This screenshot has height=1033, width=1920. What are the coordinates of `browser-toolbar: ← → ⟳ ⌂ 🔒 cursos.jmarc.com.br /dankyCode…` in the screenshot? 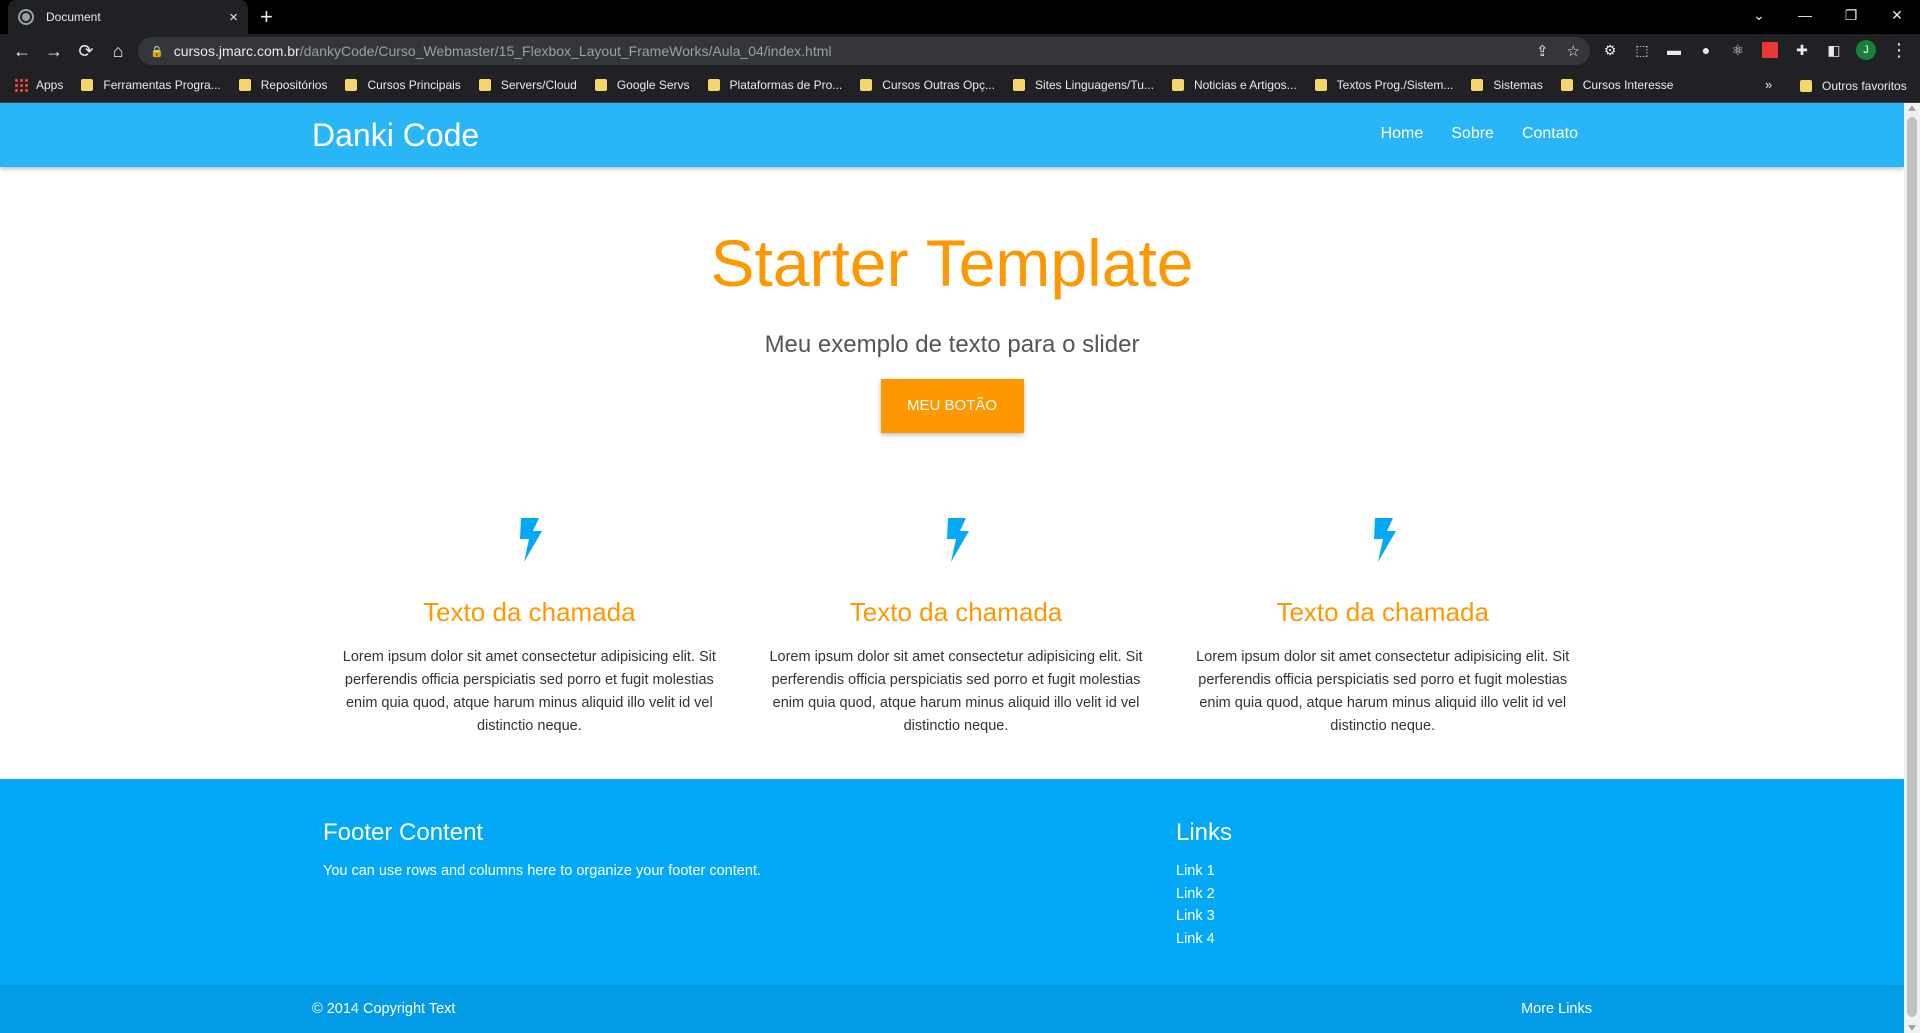 It's located at (960, 51).